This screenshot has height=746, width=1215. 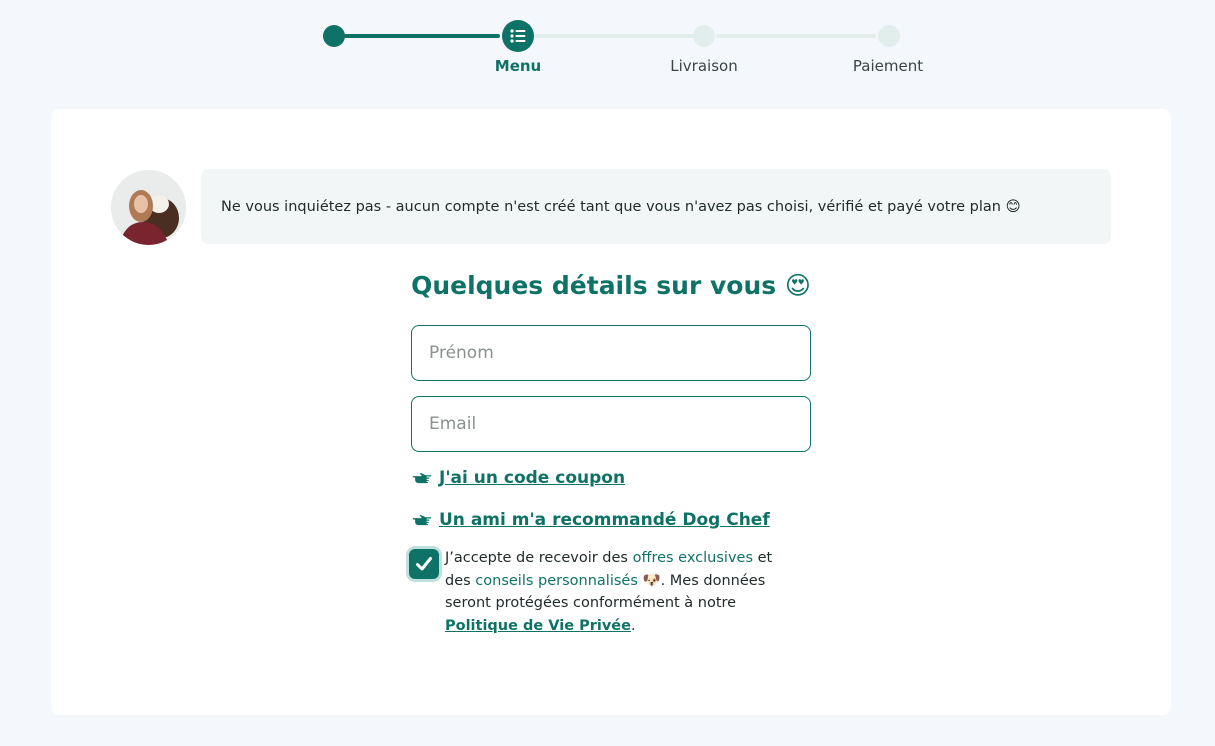 What do you see at coordinates (518, 66) in the screenshot?
I see `step-label-menu: Menu` at bounding box center [518, 66].